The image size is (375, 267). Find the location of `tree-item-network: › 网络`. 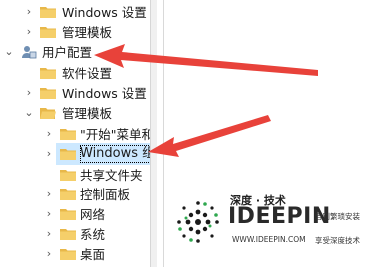

tree-item-network: › 网络 is located at coordinates (75, 215).